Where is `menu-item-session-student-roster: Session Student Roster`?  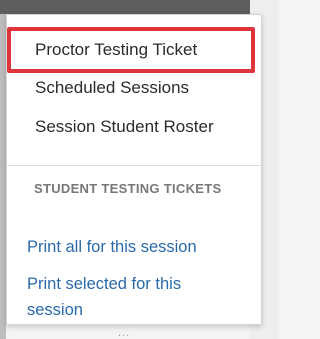 menu-item-session-student-roster: Session Student Roster is located at coordinates (134, 127).